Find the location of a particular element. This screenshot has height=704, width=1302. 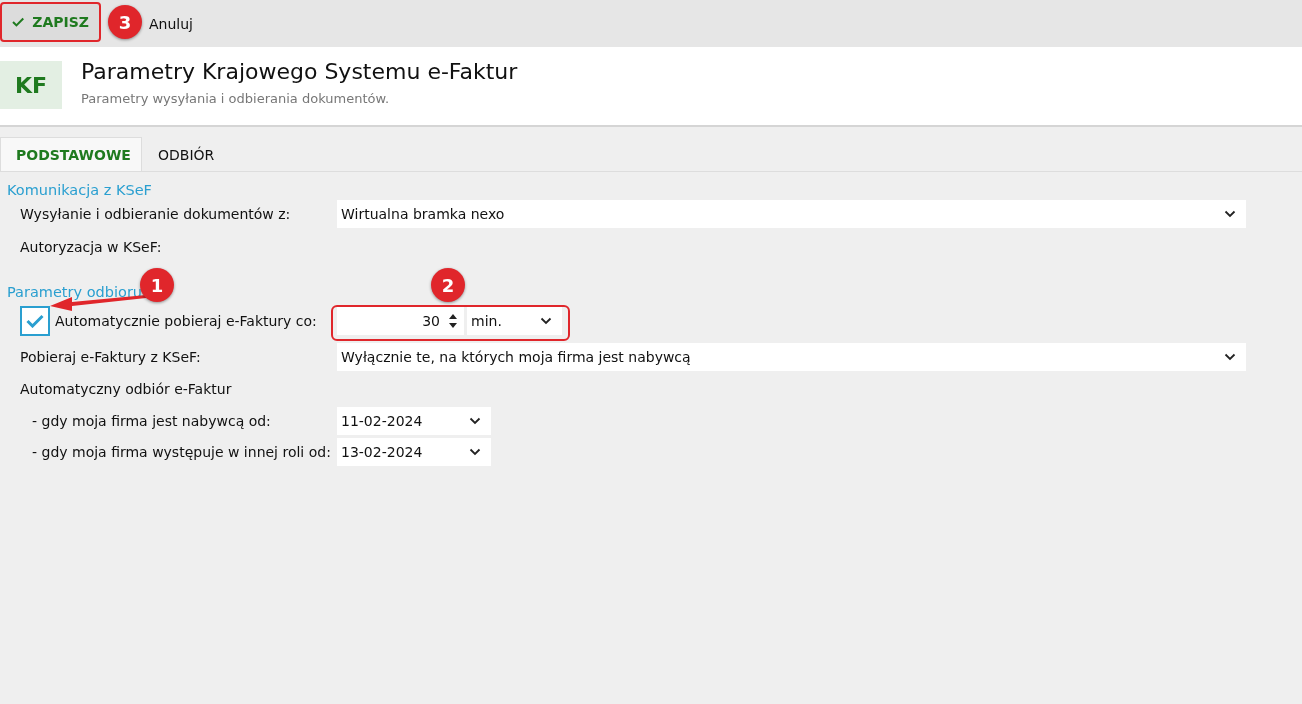

annotation-badge: 1 is located at coordinates (157, 285).